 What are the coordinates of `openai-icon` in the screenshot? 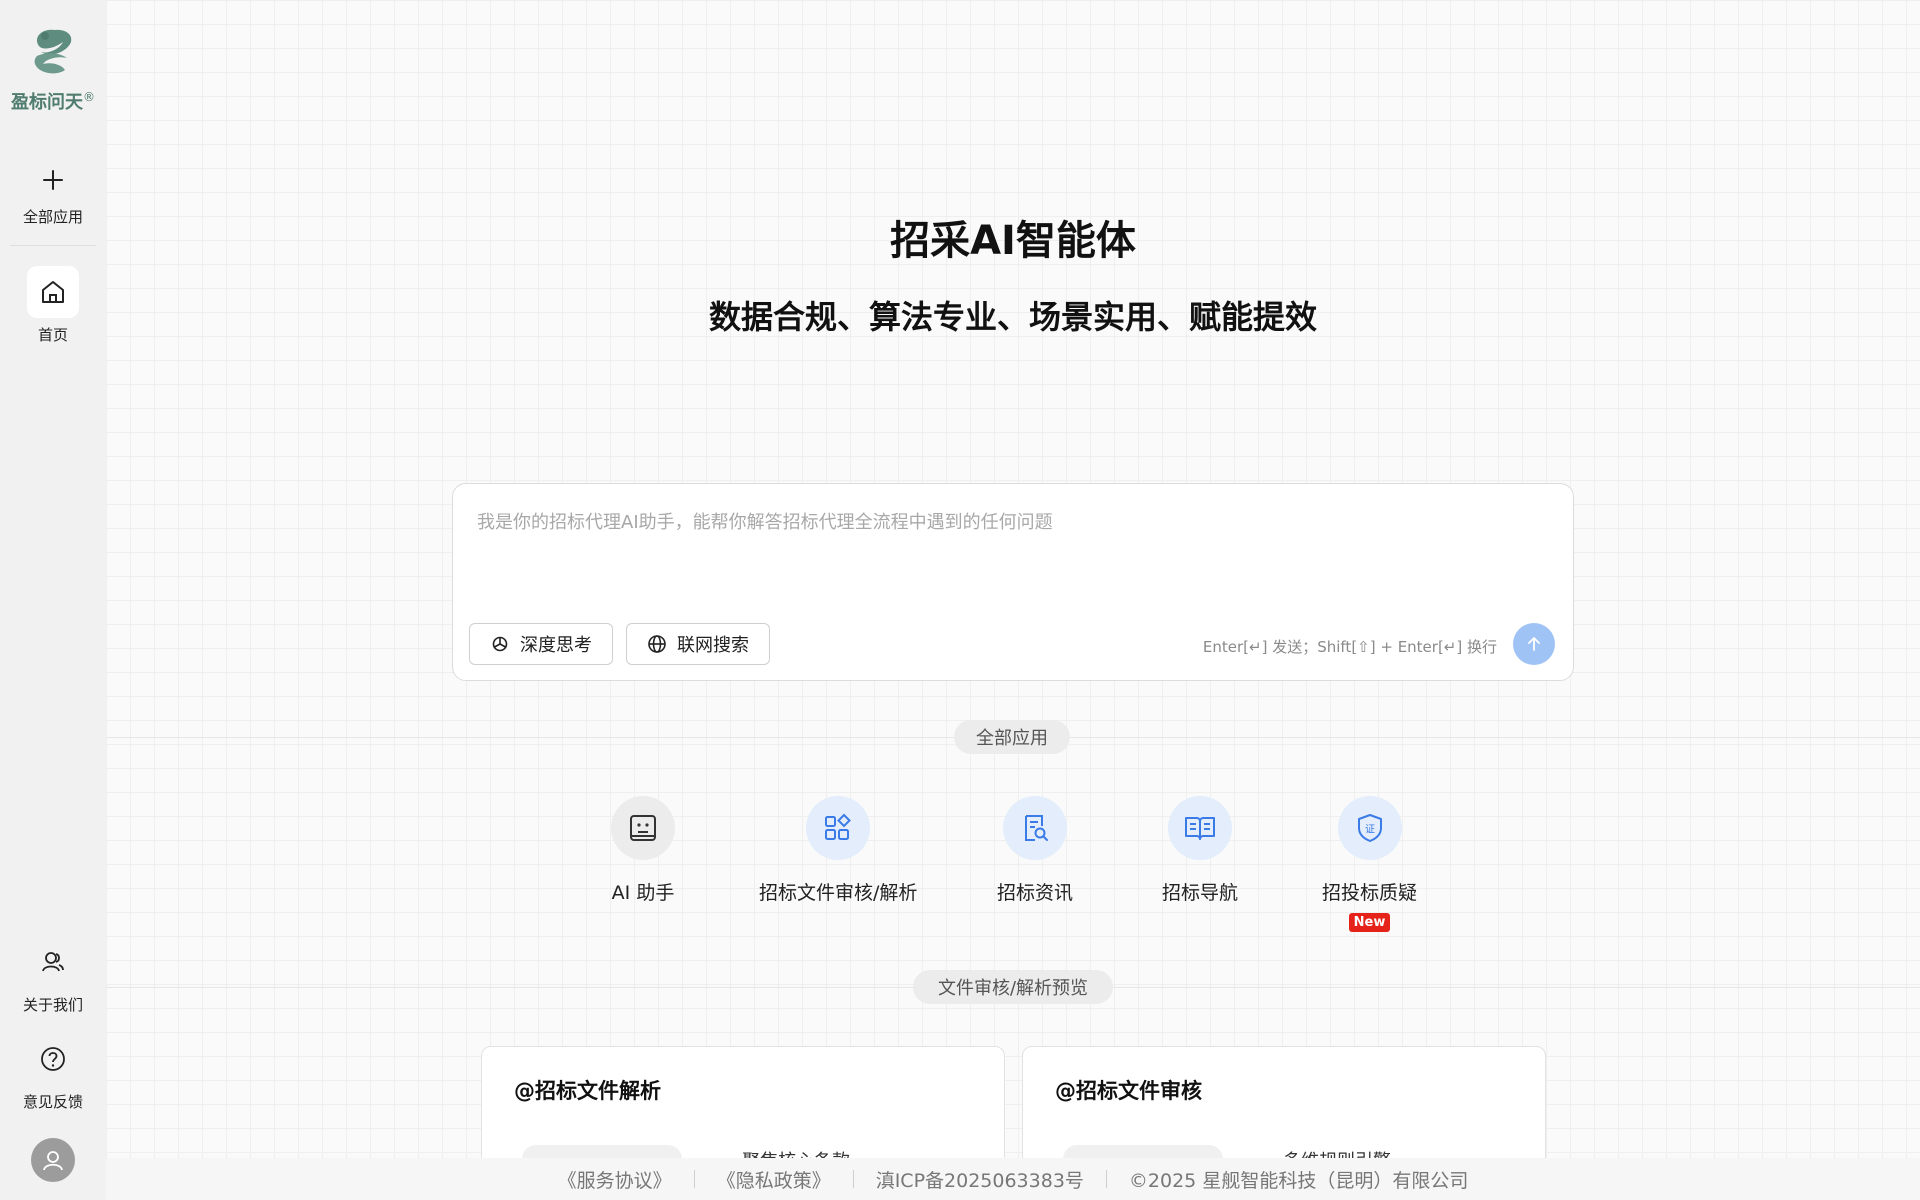 It's located at (500, 644).